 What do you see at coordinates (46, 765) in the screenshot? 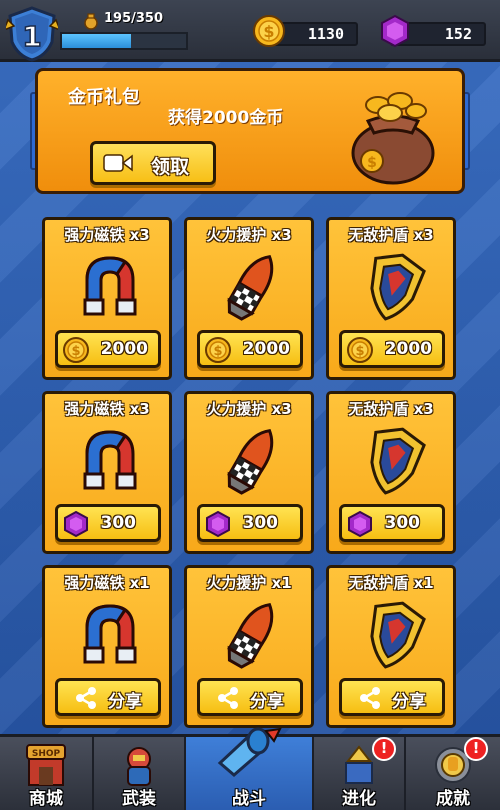
I see `shop-icon: SHOP` at bounding box center [46, 765].